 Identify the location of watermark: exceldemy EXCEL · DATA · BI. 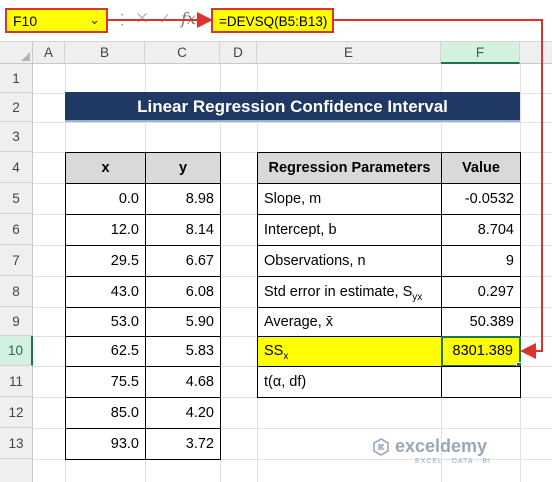
(442, 450).